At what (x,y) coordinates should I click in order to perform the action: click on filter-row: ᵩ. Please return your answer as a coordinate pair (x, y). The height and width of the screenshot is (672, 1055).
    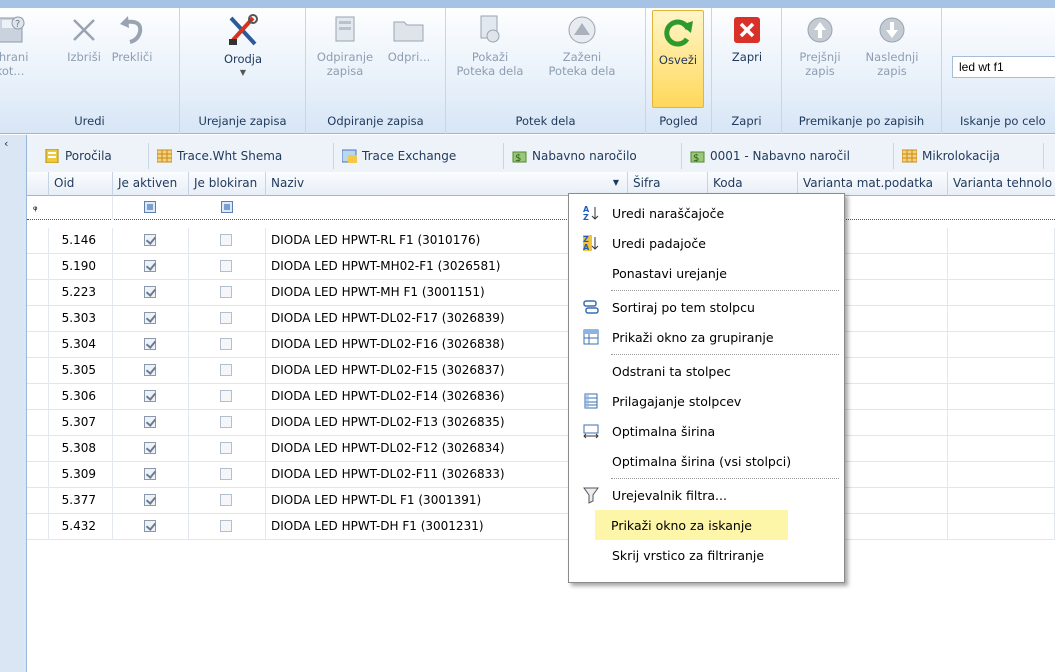
    Looking at the image, I should click on (541, 208).